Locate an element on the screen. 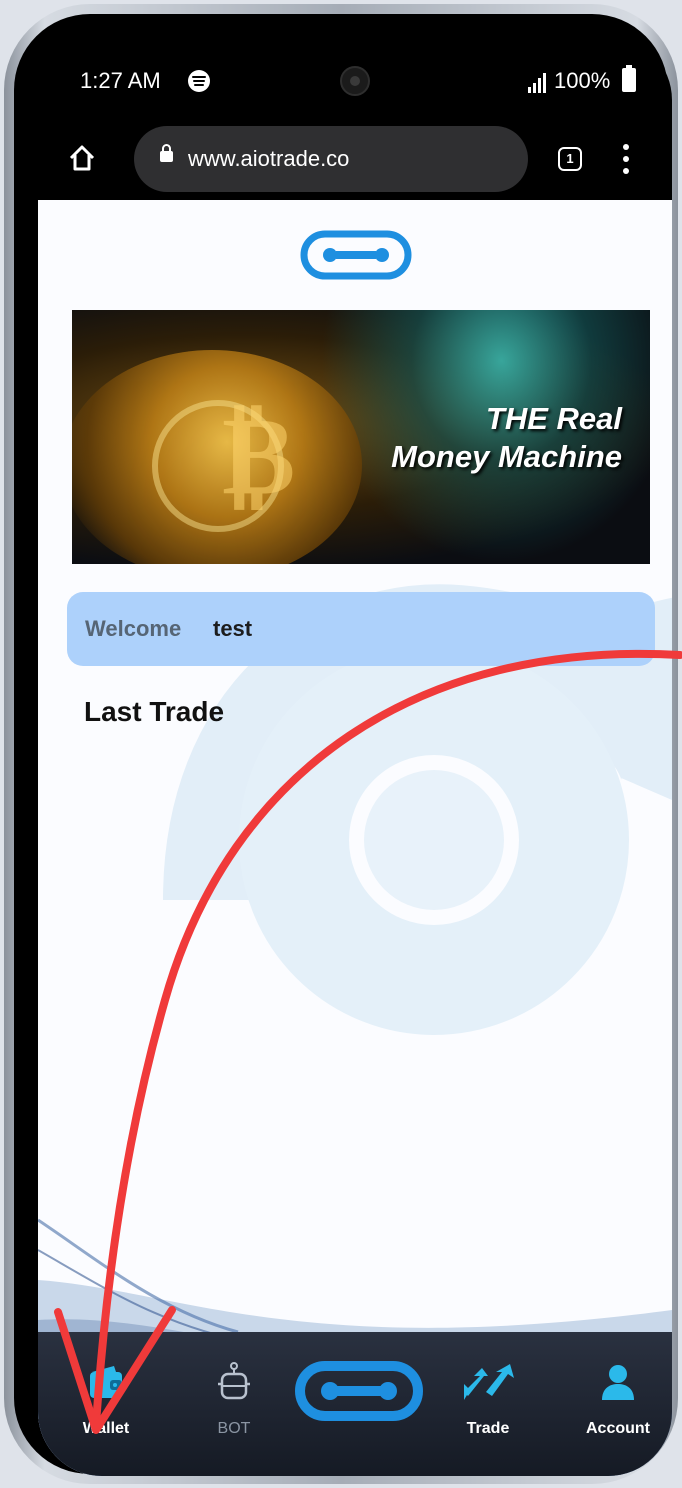 Image resolution: width=682 pixels, height=1488 pixels. address-bar: www.aiotrade.co is located at coordinates (331, 159).